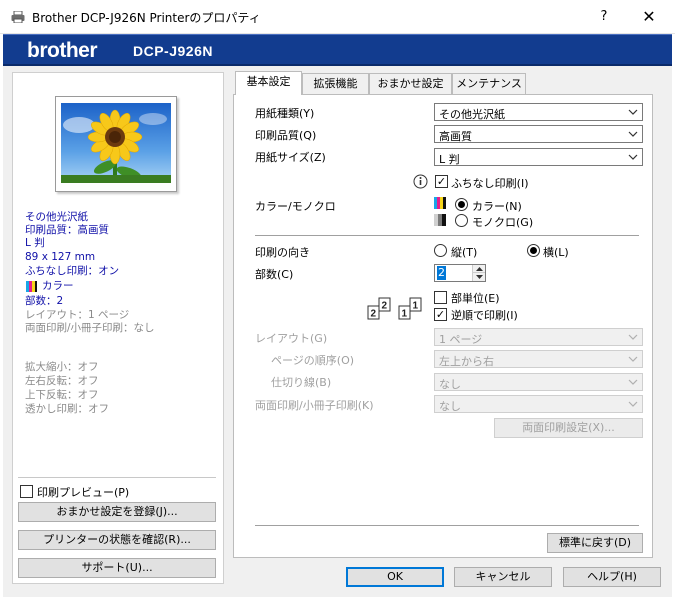  I want to click on brother-logo: brother, so click(62, 50).